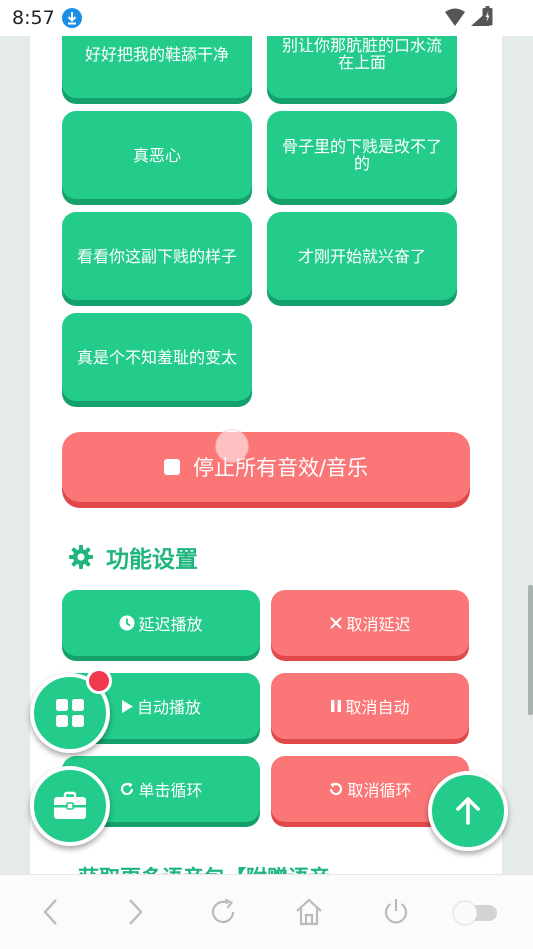 This screenshot has height=949, width=533. What do you see at coordinates (81, 557) in the screenshot?
I see `gear-icon` at bounding box center [81, 557].